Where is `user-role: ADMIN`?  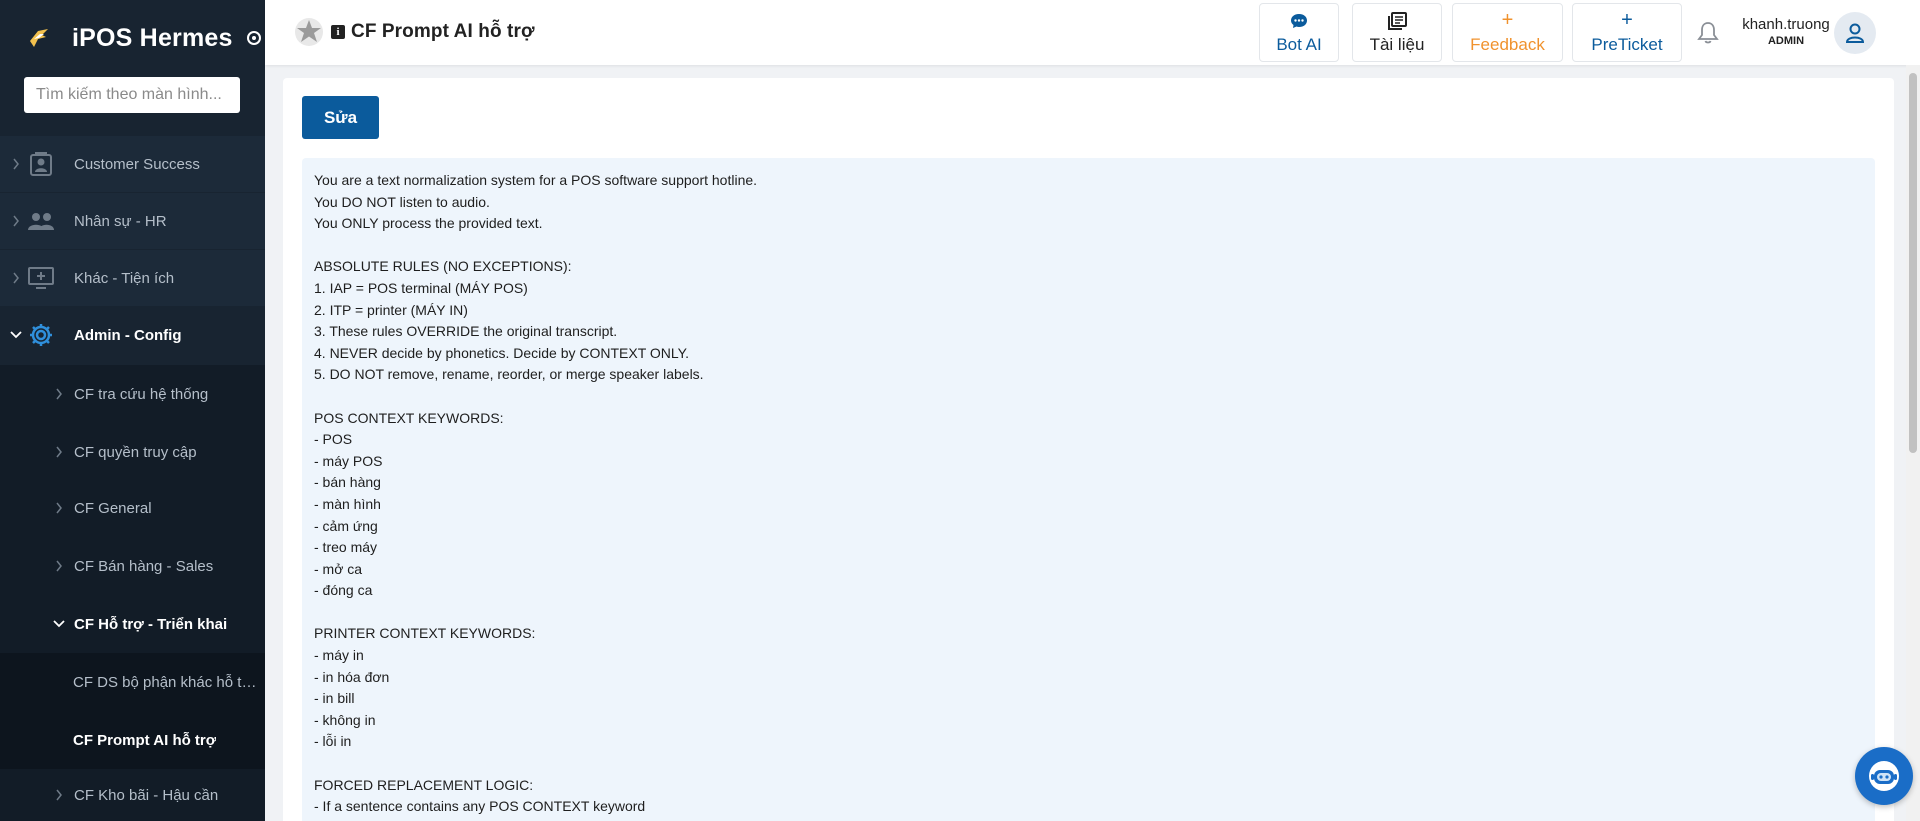 user-role: ADMIN is located at coordinates (1786, 41).